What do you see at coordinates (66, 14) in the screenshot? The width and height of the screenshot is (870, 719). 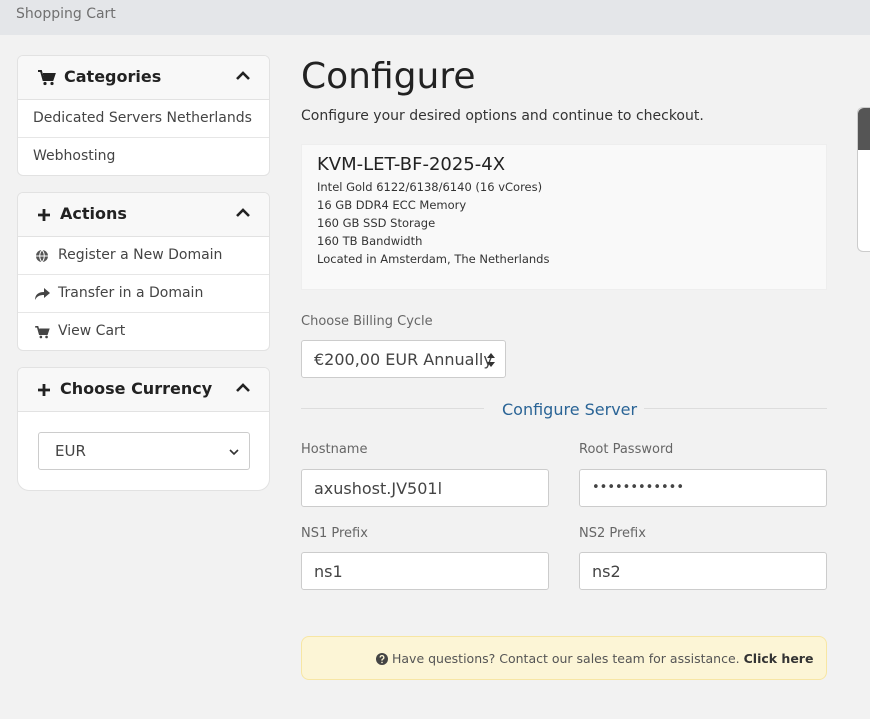 I see `breadcrumb: Shopping Cart` at bounding box center [66, 14].